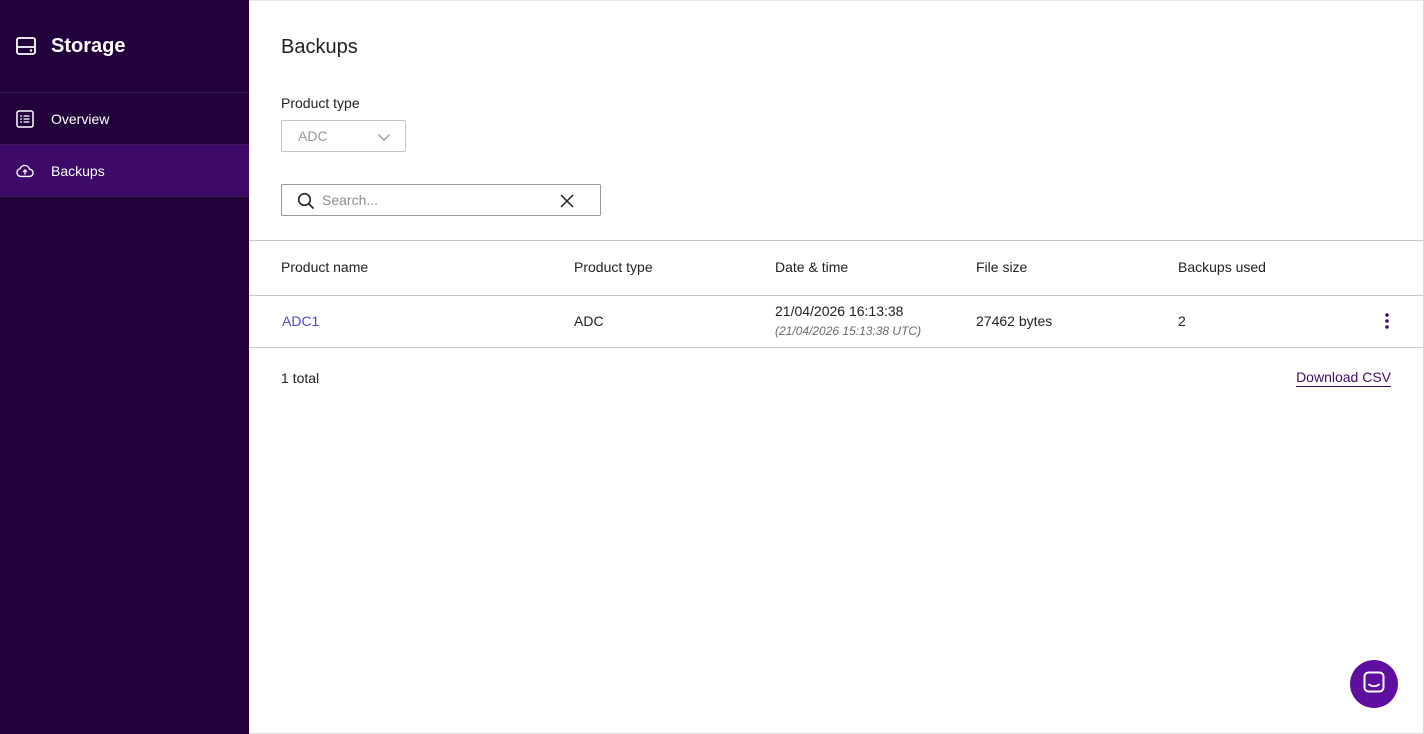 The width and height of the screenshot is (1424, 734). I want to click on product-type-select: ADC, so click(343, 136).